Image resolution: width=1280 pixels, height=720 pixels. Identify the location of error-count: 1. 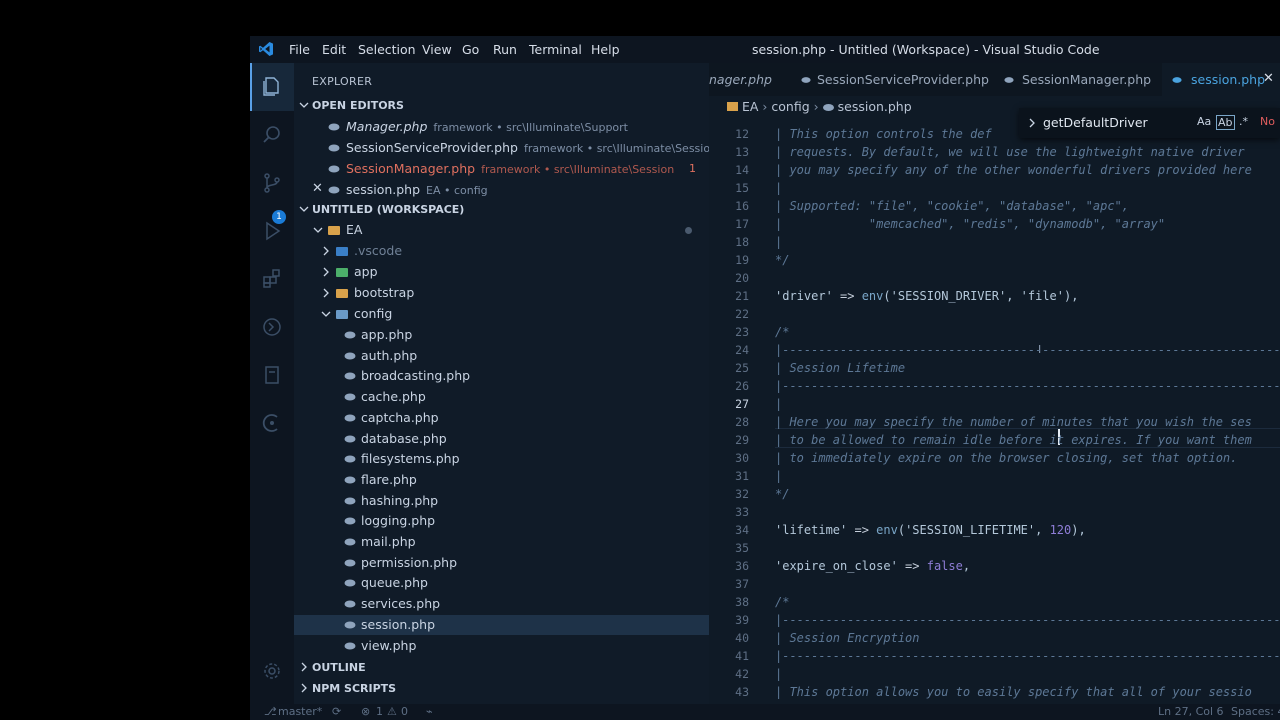
(379, 711).